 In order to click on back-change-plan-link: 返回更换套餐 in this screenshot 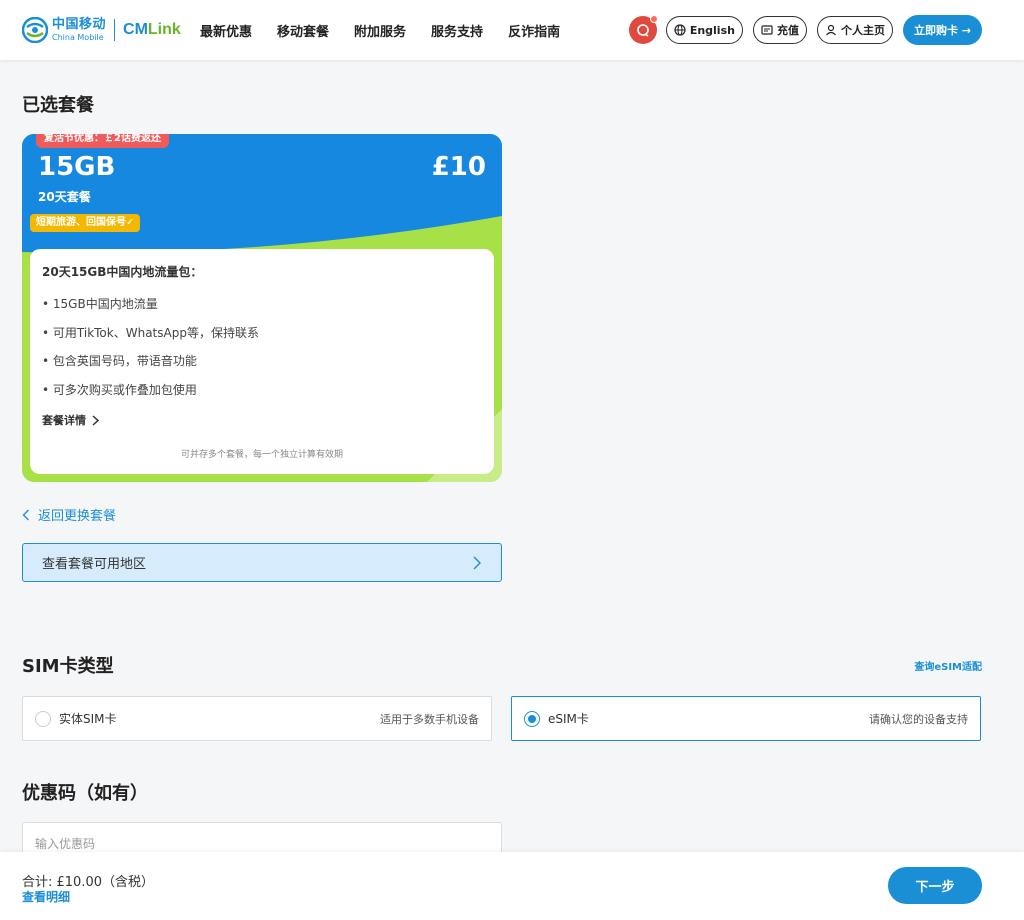, I will do `click(69, 514)`.